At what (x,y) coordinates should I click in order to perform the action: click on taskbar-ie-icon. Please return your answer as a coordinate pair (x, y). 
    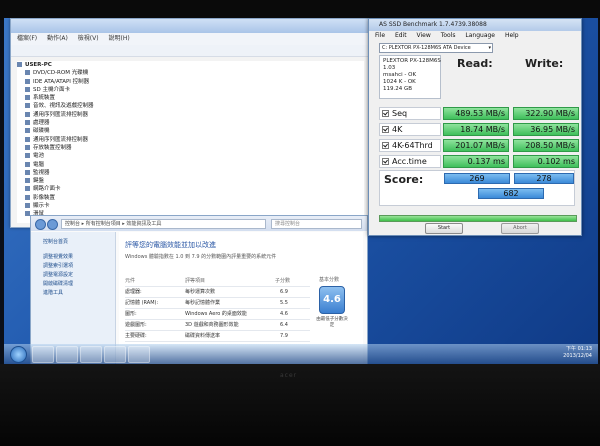
    Looking at the image, I should click on (43, 354).